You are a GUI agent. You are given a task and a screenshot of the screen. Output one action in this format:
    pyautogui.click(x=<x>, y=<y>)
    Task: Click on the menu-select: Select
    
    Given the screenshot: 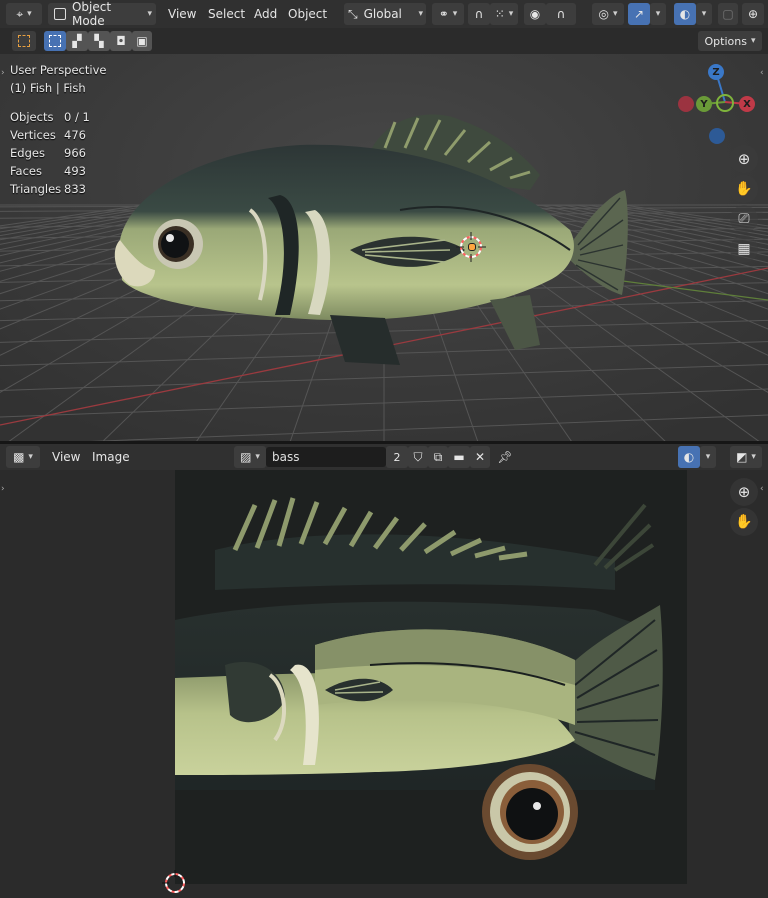 What is the action you would take?
    pyautogui.click(x=226, y=14)
    